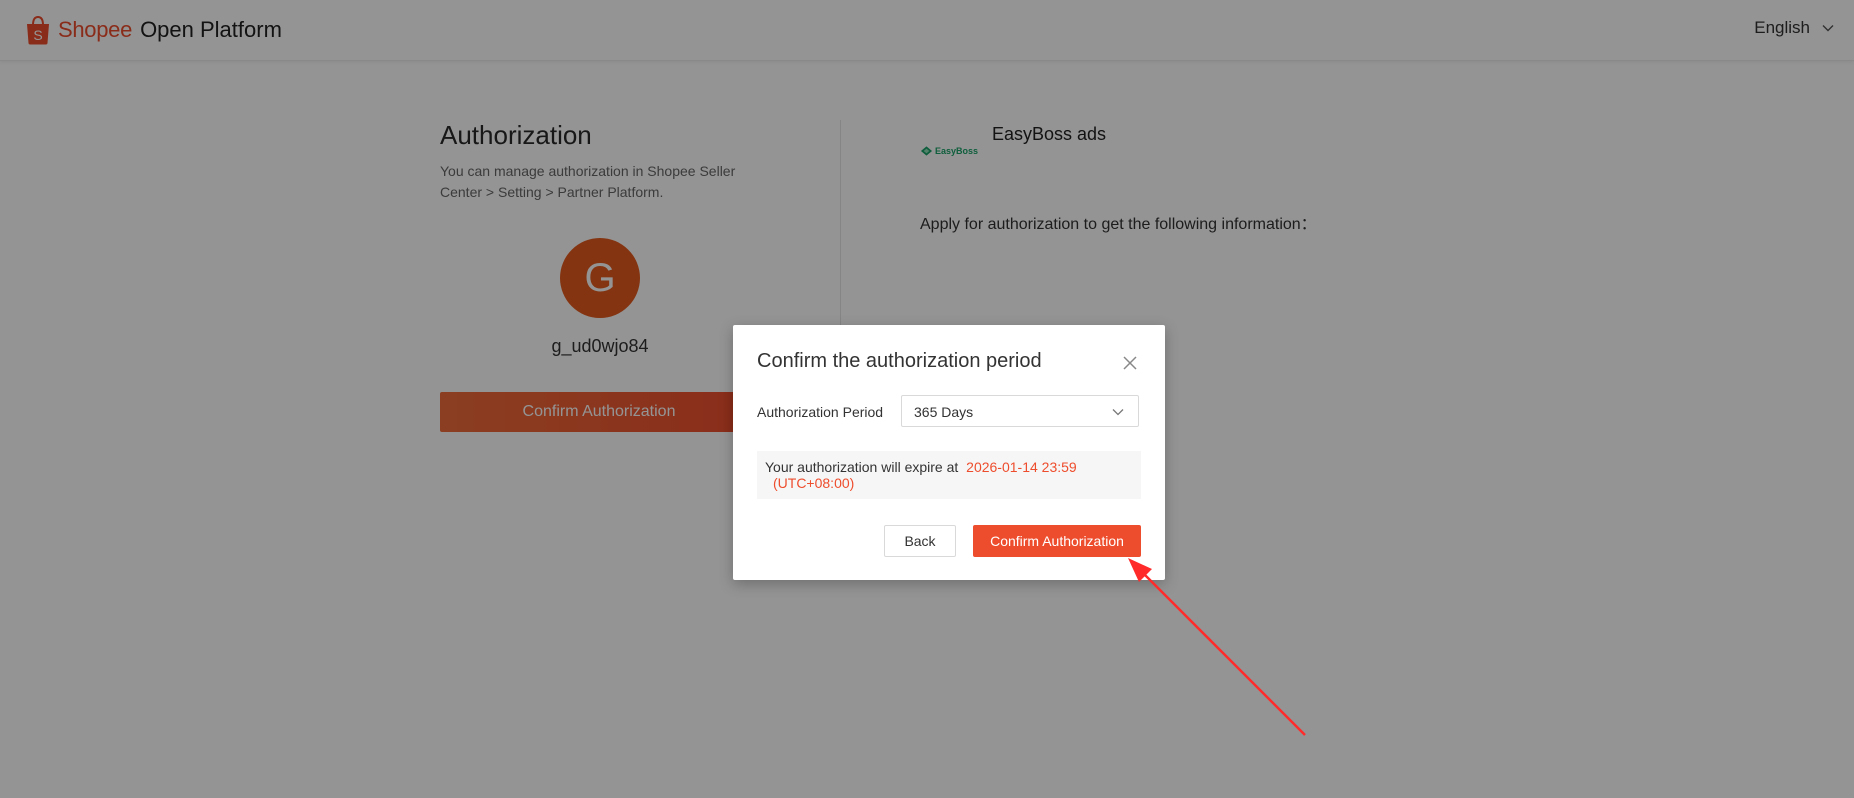  What do you see at coordinates (920, 541) in the screenshot?
I see `back-button: Back` at bounding box center [920, 541].